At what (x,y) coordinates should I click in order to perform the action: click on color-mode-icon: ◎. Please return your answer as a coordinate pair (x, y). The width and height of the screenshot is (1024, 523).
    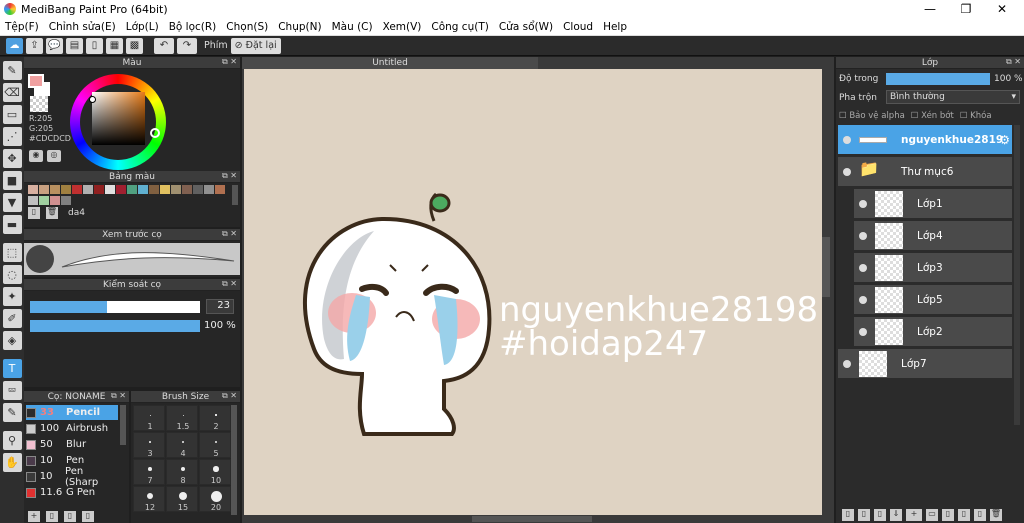
    Looking at the image, I should click on (54, 156).